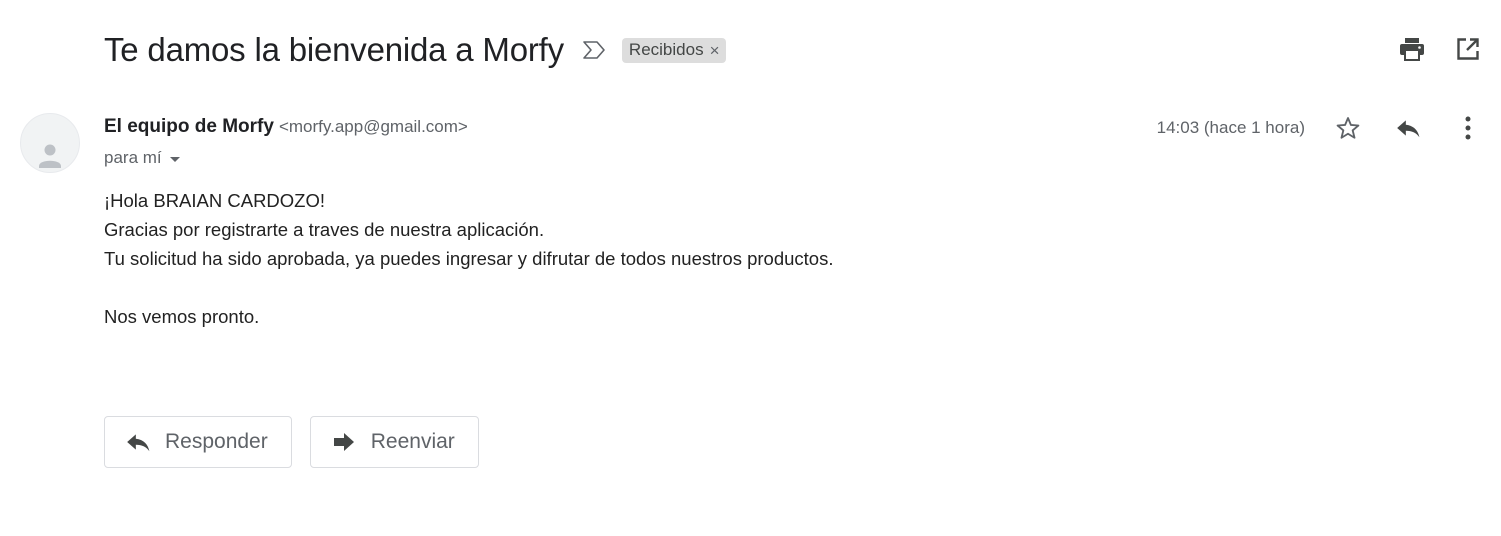 This screenshot has width=1501, height=536. I want to click on thread-actions, so click(1440, 49).